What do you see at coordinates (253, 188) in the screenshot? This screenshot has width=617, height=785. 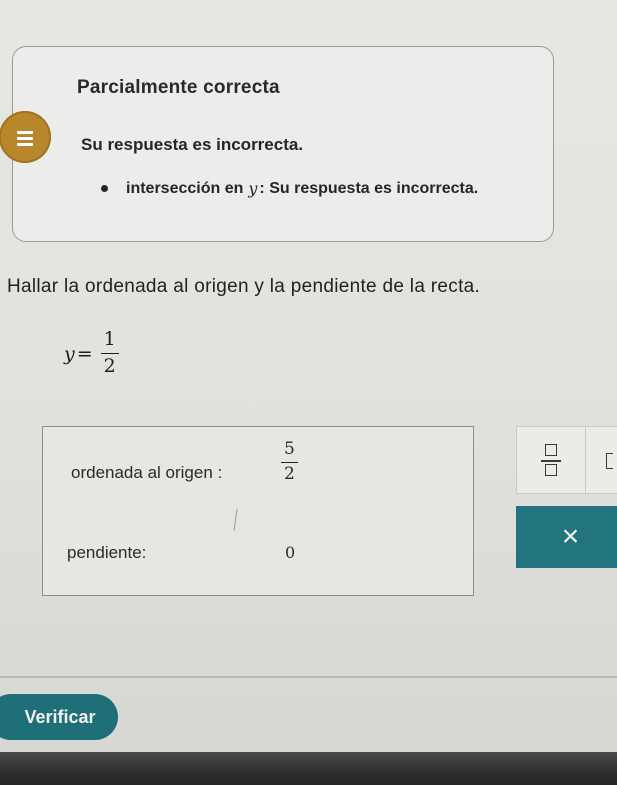 I see `bullet-variable: y` at bounding box center [253, 188].